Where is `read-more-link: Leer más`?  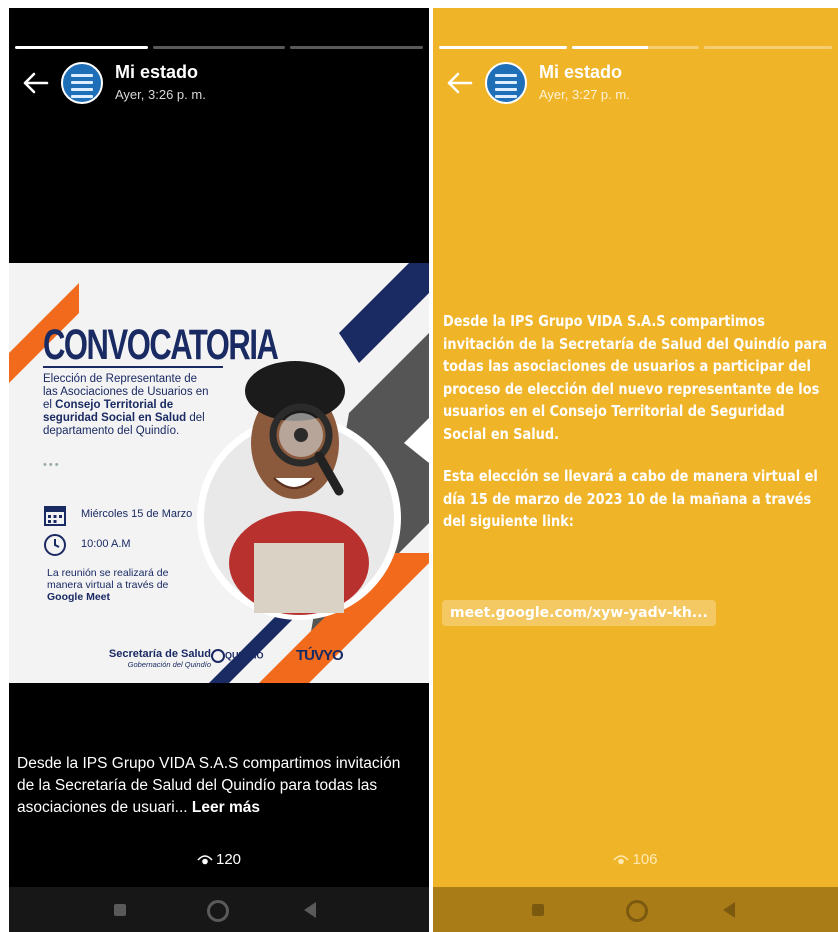
read-more-link: Leer más is located at coordinates (226, 807).